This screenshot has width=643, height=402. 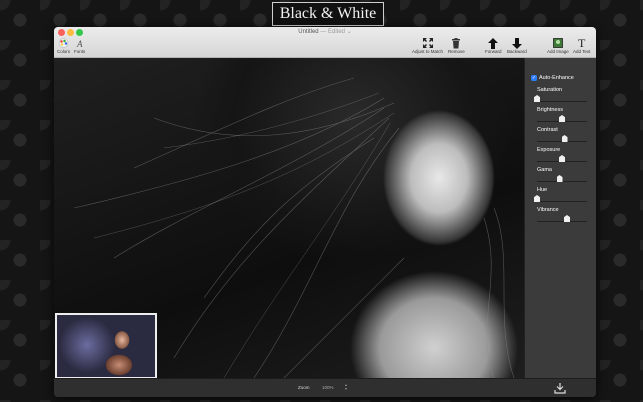 I want to click on resize-arrows-icon, so click(x=428, y=43).